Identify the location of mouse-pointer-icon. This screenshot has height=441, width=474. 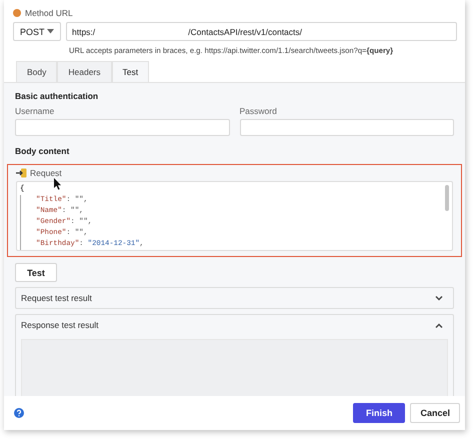
(58, 184).